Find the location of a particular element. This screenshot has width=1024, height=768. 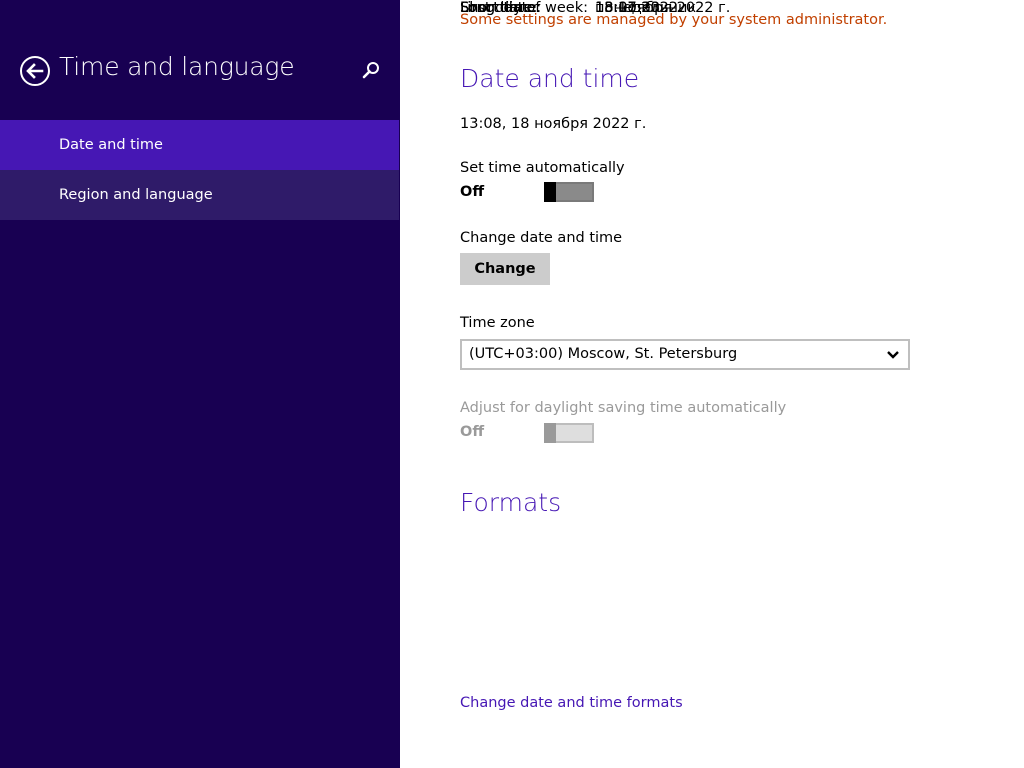

page-title: Time and language is located at coordinates (177, 66).